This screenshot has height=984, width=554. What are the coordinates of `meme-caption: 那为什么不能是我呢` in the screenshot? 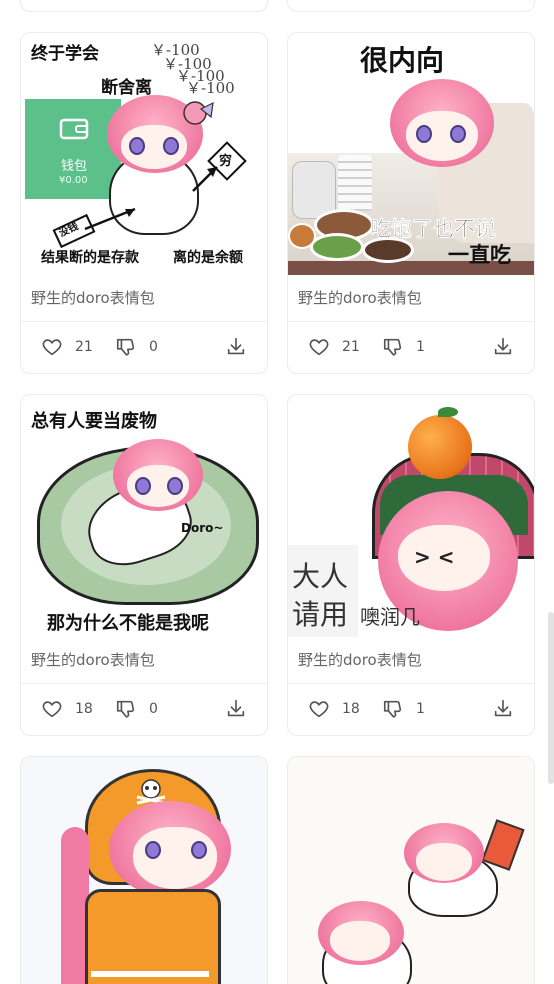 It's located at (128, 623).